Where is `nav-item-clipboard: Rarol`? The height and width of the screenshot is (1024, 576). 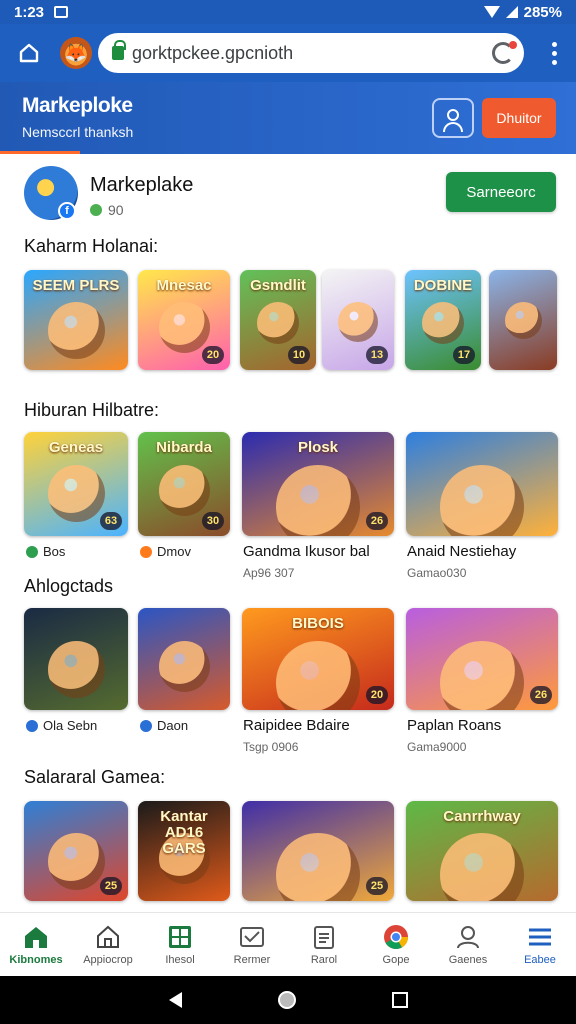 nav-item-clipboard: Rarol is located at coordinates (324, 944).